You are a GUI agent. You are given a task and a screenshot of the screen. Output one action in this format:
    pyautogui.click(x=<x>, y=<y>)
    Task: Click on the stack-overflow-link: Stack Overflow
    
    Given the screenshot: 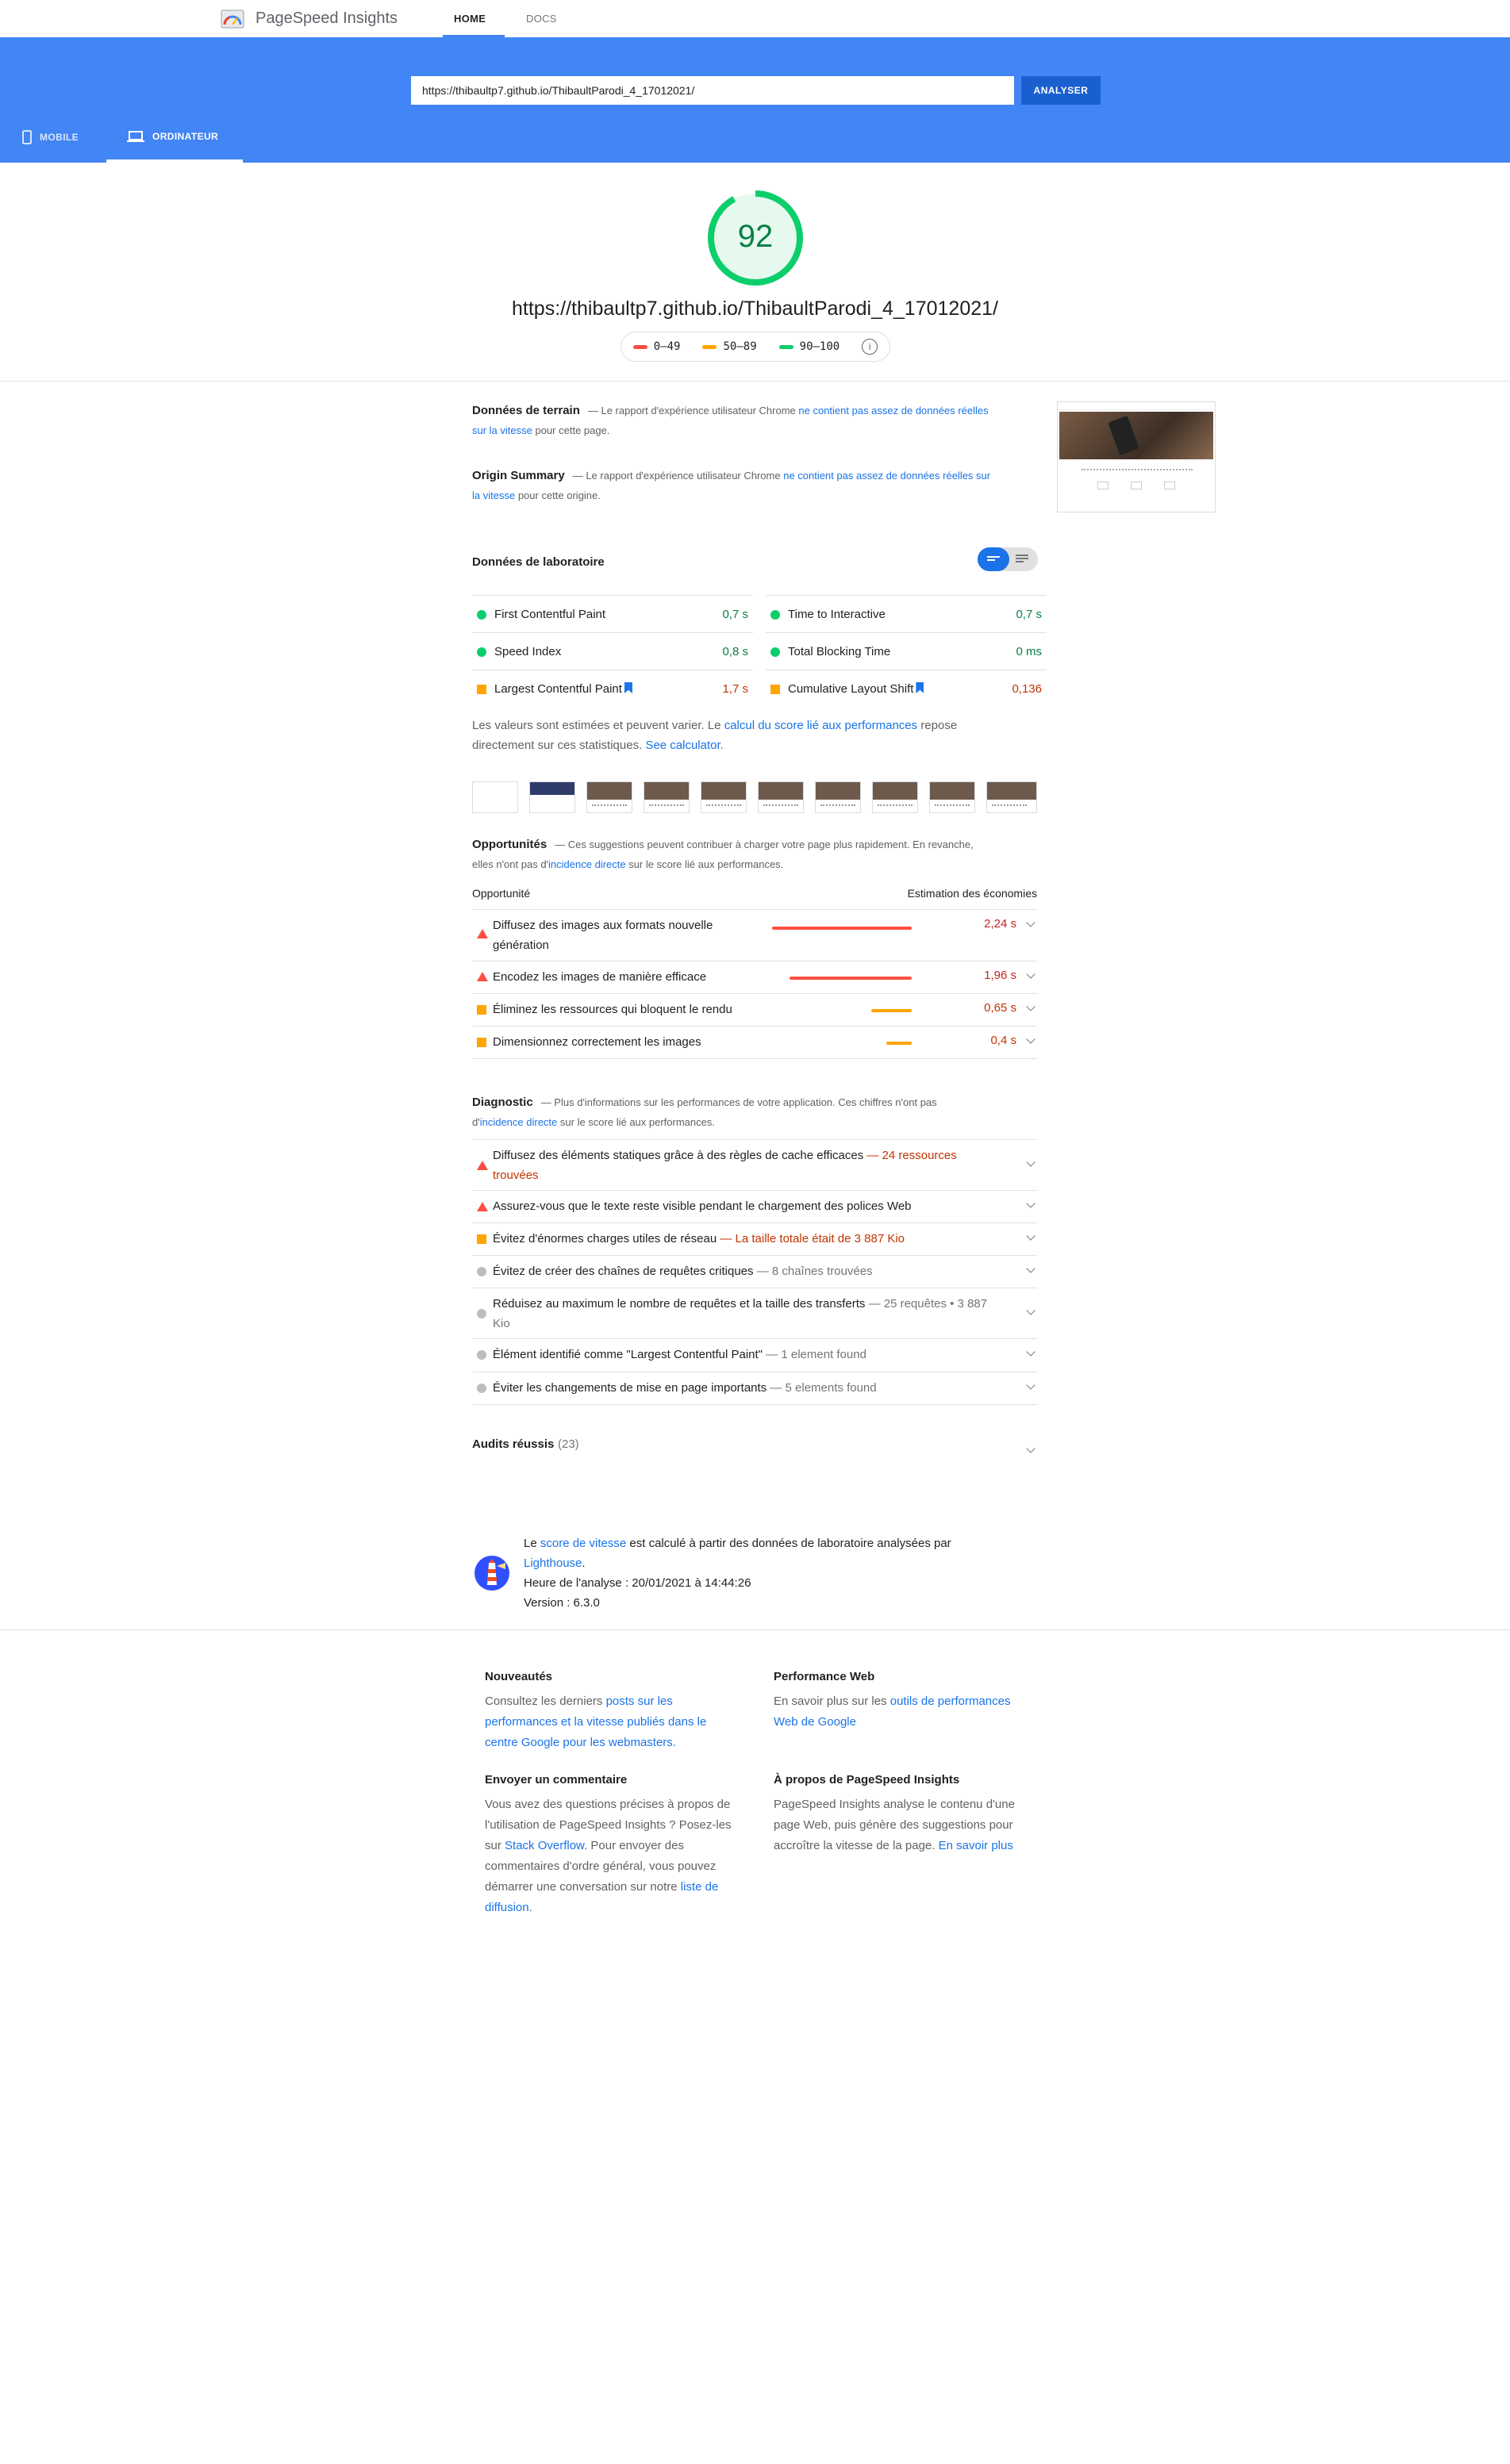 What is the action you would take?
    pyautogui.click(x=544, y=1845)
    